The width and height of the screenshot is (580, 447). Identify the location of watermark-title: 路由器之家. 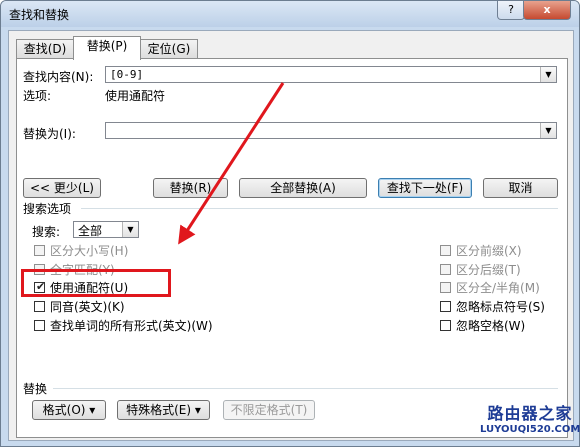
(530, 413).